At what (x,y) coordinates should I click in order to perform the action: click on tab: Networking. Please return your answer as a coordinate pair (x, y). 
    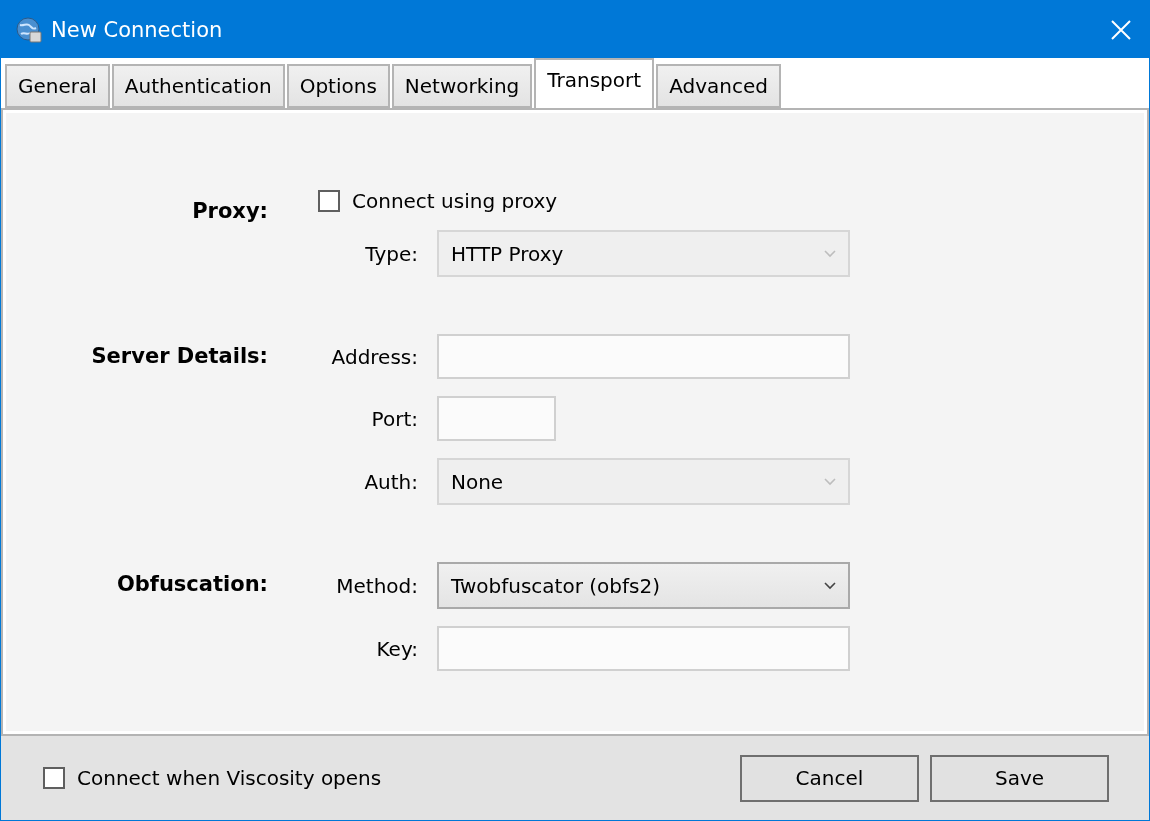
    Looking at the image, I should click on (462, 86).